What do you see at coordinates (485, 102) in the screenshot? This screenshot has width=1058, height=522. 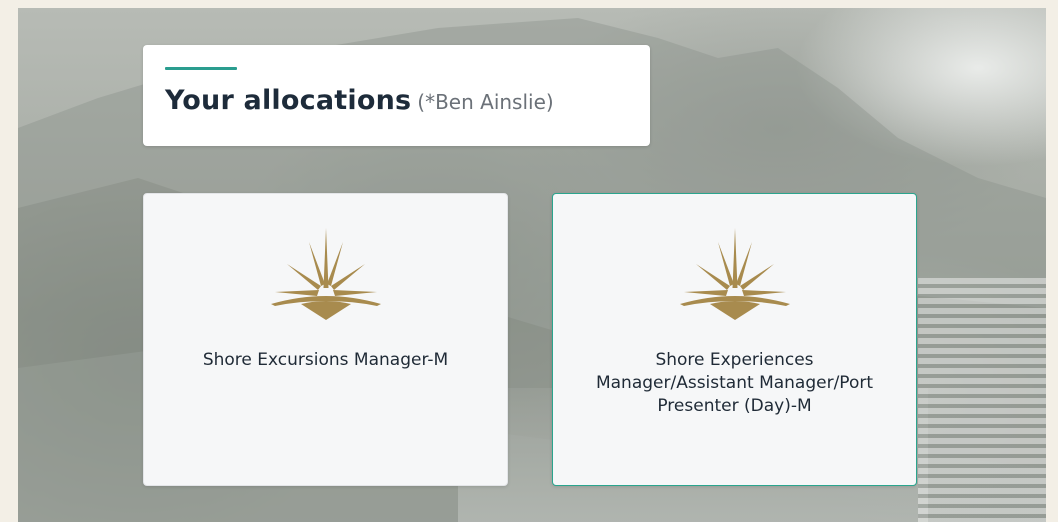 I see `page-title-user: (*Ben Ainslie)` at bounding box center [485, 102].